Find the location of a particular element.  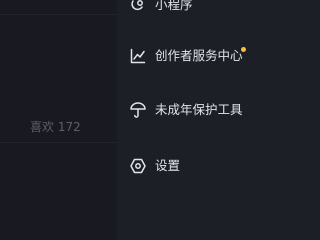

menu-item-mini-program: 小程序 is located at coordinates (218, 11).